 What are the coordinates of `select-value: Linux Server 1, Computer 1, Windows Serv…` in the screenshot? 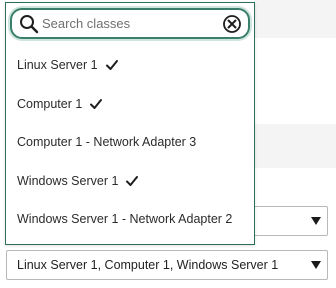 It's located at (148, 265).